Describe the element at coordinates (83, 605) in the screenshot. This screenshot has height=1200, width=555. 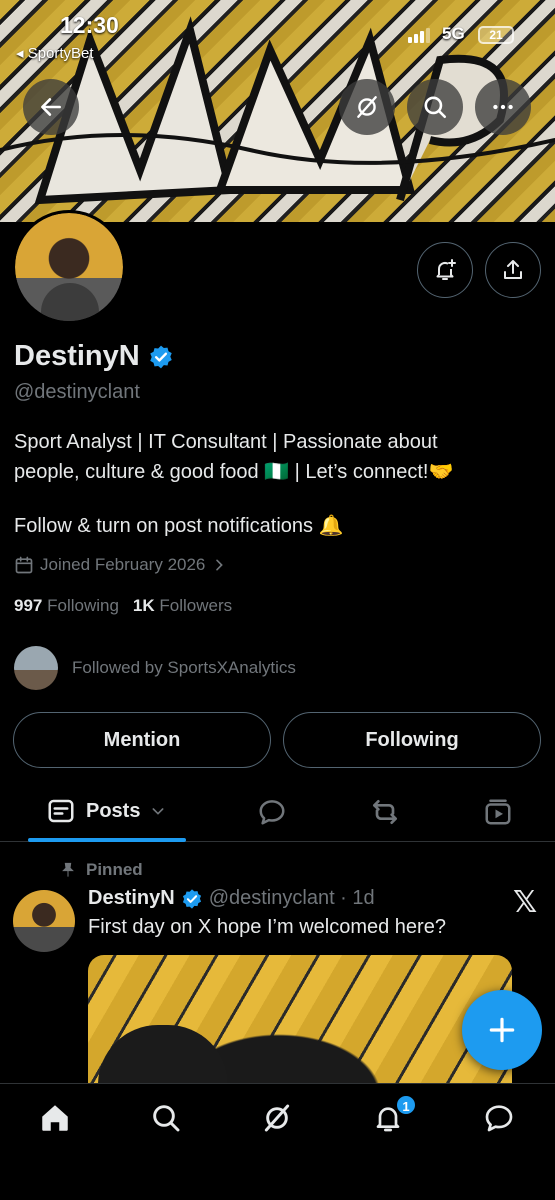
I see `following-label: Following` at that location.